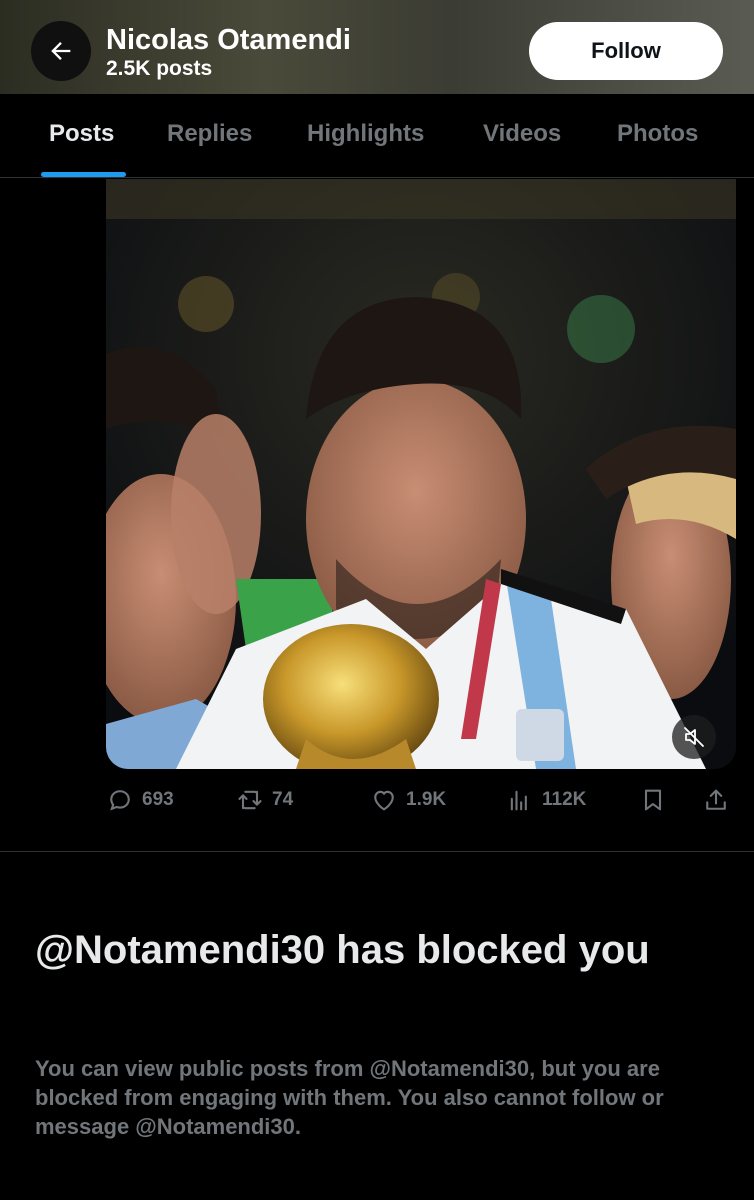 Image resolution: width=754 pixels, height=1200 pixels. I want to click on section-divider, so click(377, 851).